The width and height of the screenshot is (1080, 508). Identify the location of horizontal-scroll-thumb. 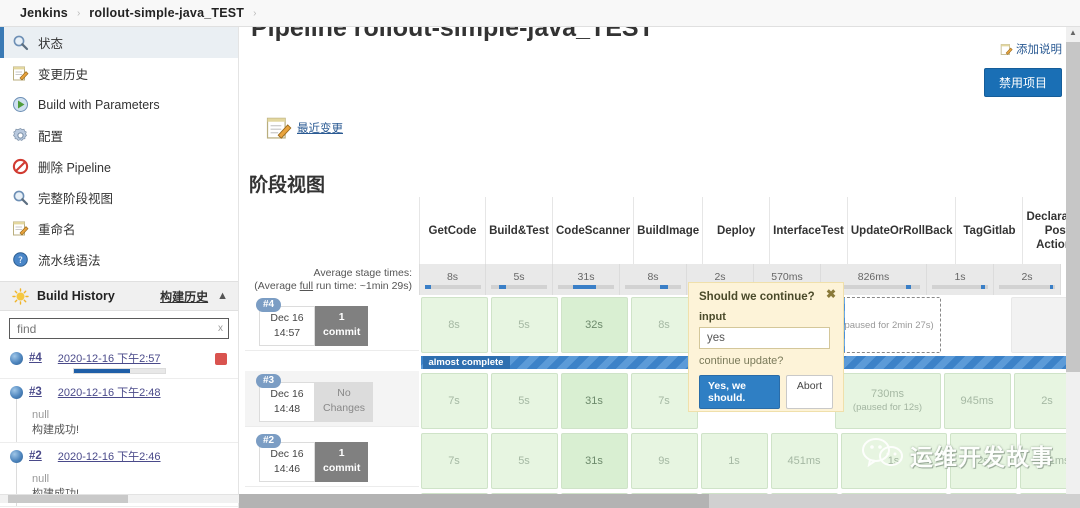
(474, 501).